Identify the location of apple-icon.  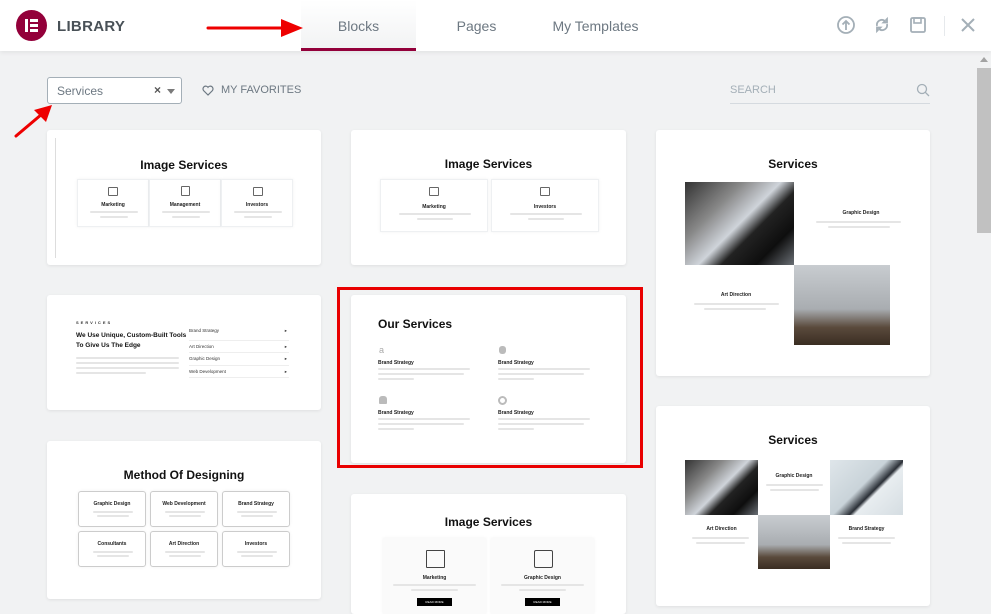
(502, 350).